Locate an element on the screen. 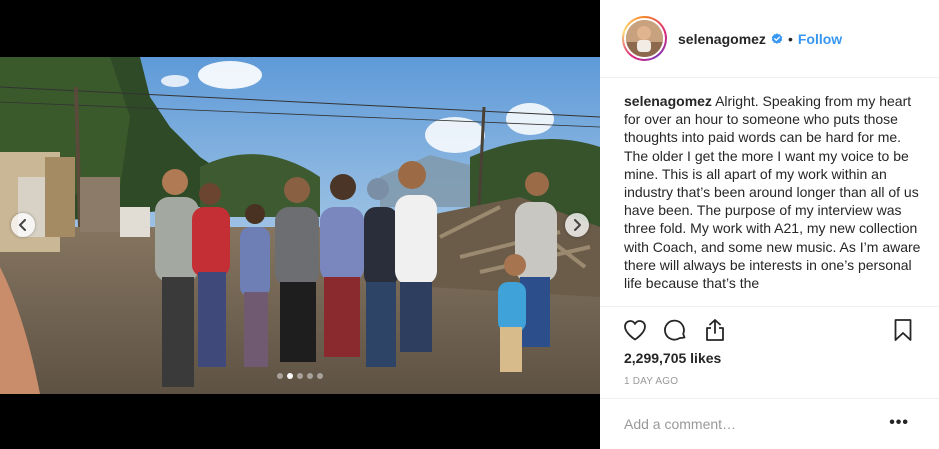 This screenshot has height=449, width=939. carousel-indicator is located at coordinates (300, 376).